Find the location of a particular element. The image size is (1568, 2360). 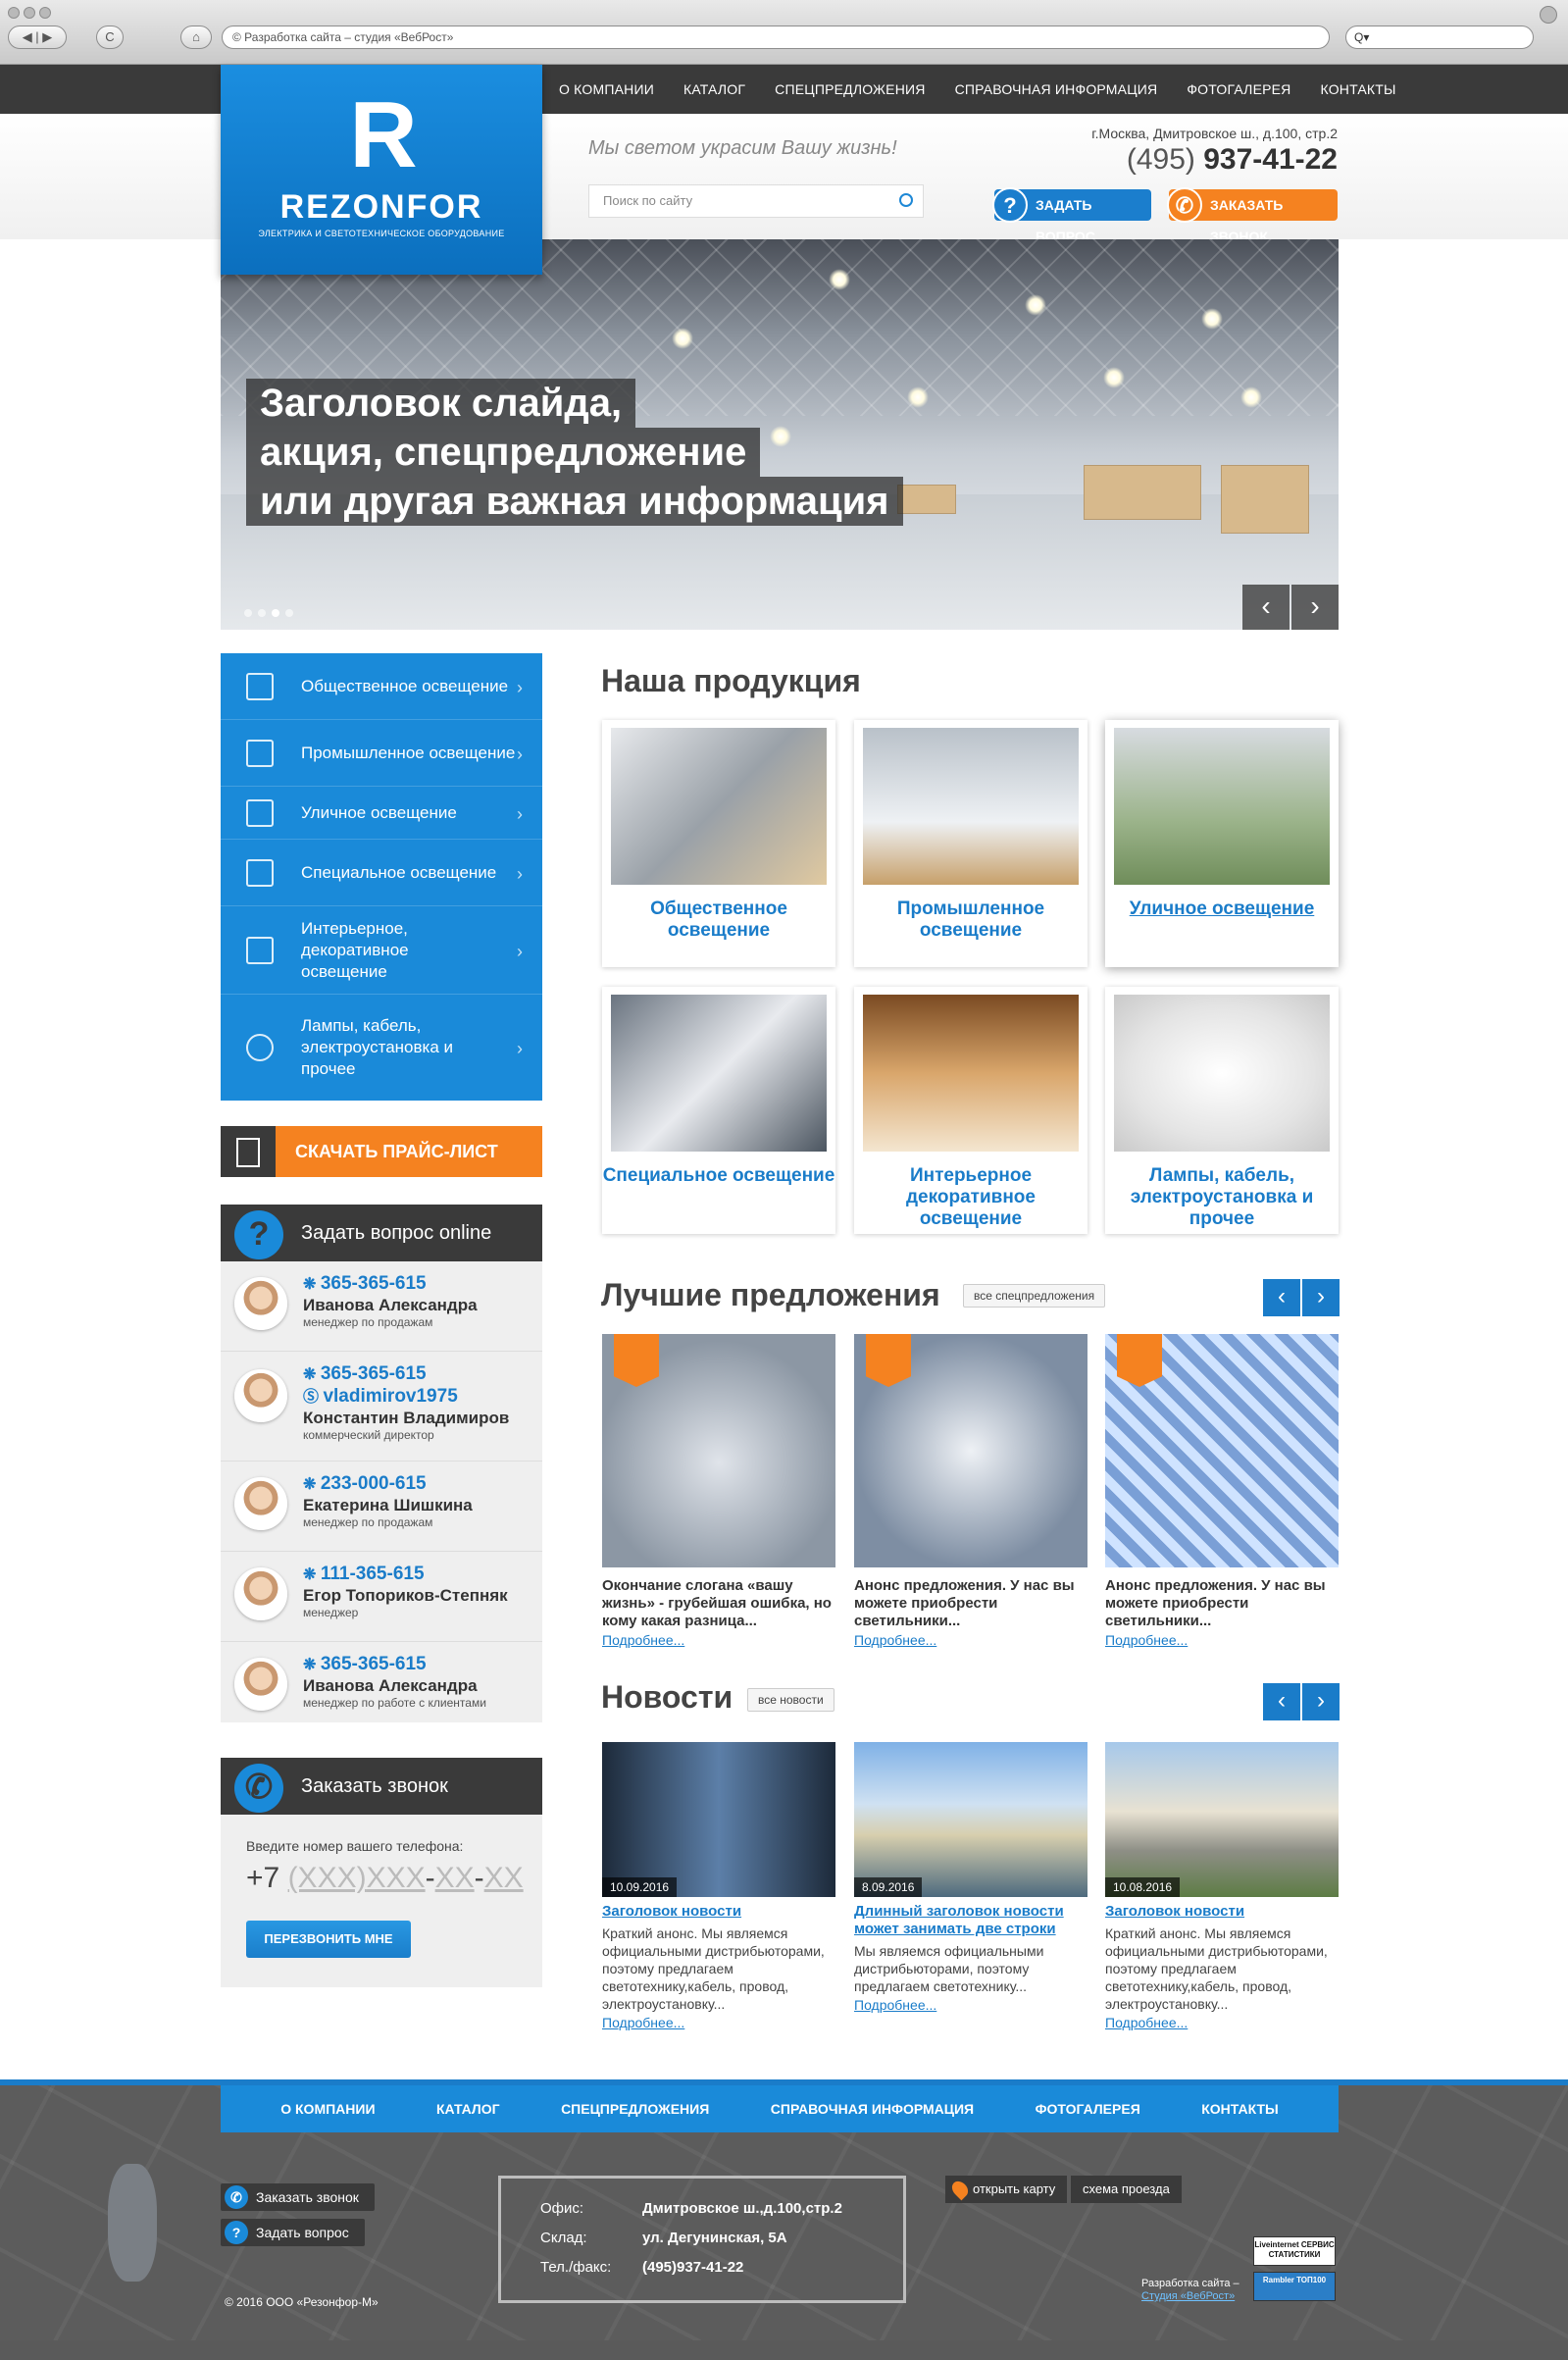

product-card: Уличное освещение is located at coordinates (1222, 844).